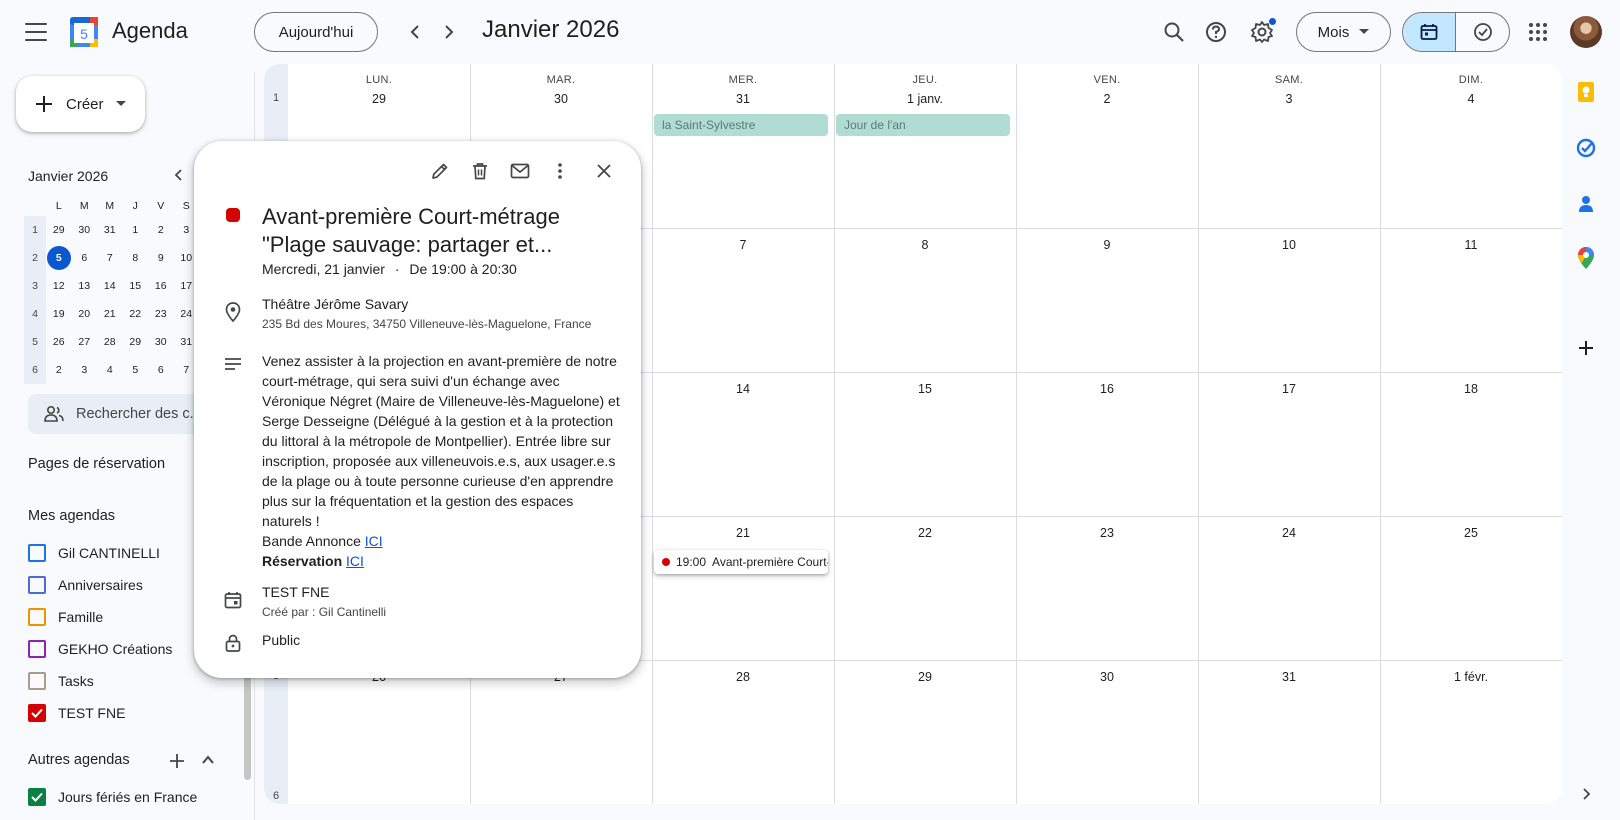  What do you see at coordinates (35, 258) in the screenshot?
I see `mini-week-number: 2` at bounding box center [35, 258].